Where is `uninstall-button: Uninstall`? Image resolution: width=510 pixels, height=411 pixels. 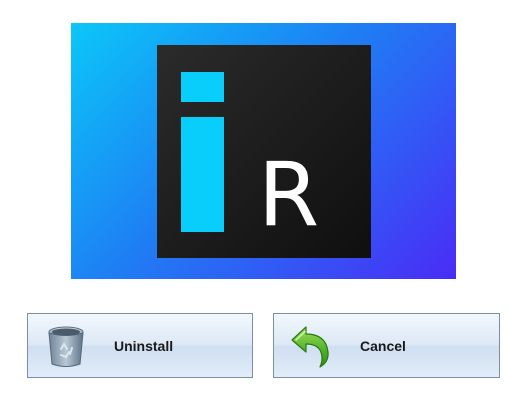 uninstall-button: Uninstall is located at coordinates (140, 345).